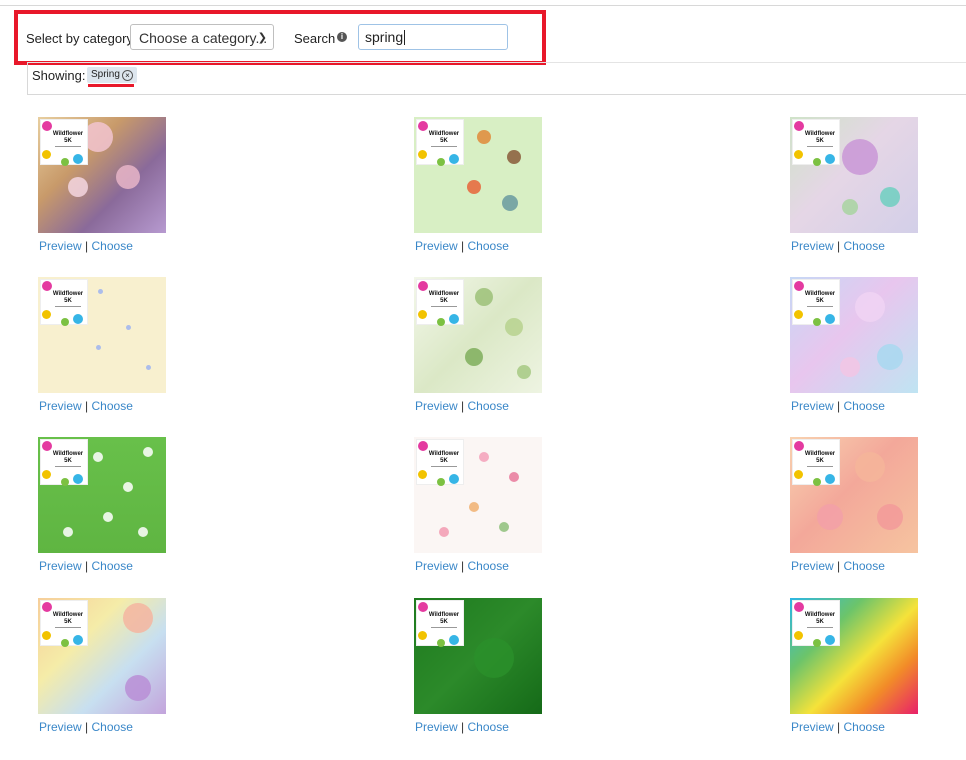 This screenshot has height=760, width=966. Describe the element at coordinates (81, 38) in the screenshot. I see `category-label: Select by category:` at that location.